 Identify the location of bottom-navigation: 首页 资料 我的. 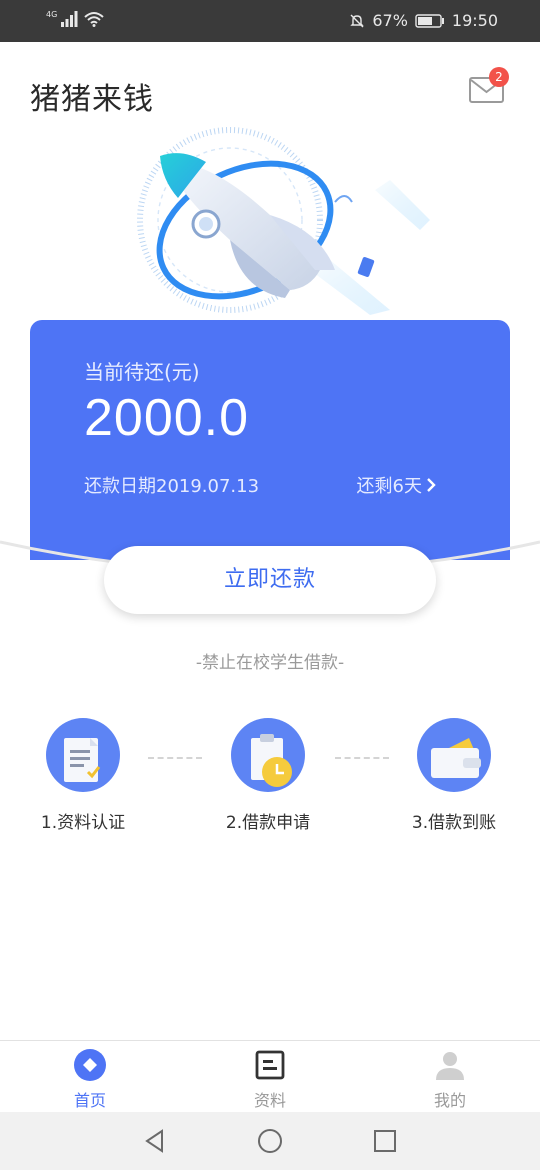
(270, 1076).